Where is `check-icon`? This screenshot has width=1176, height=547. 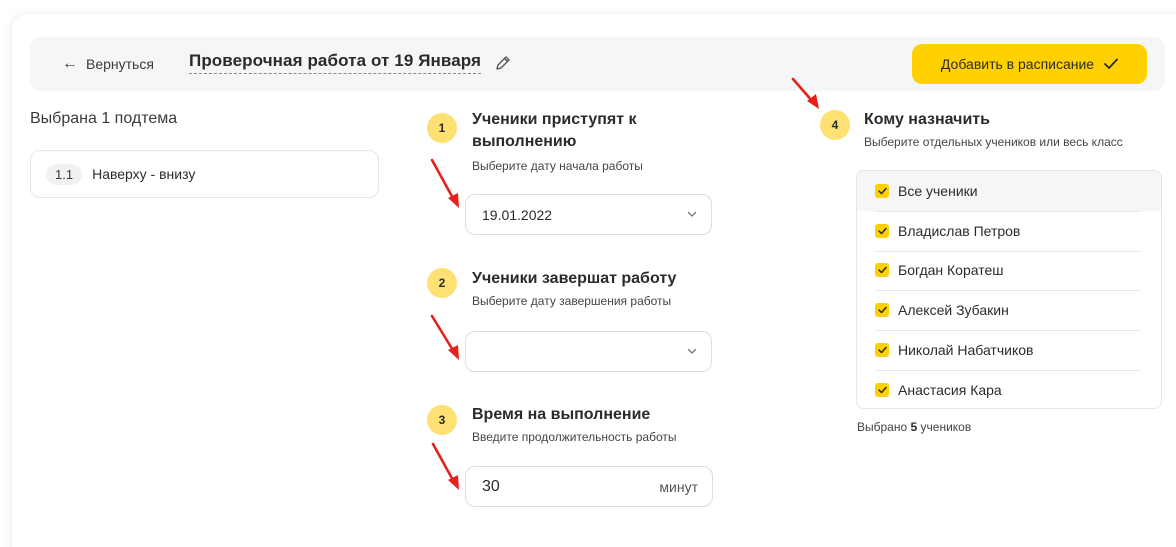
check-icon is located at coordinates (1111, 63).